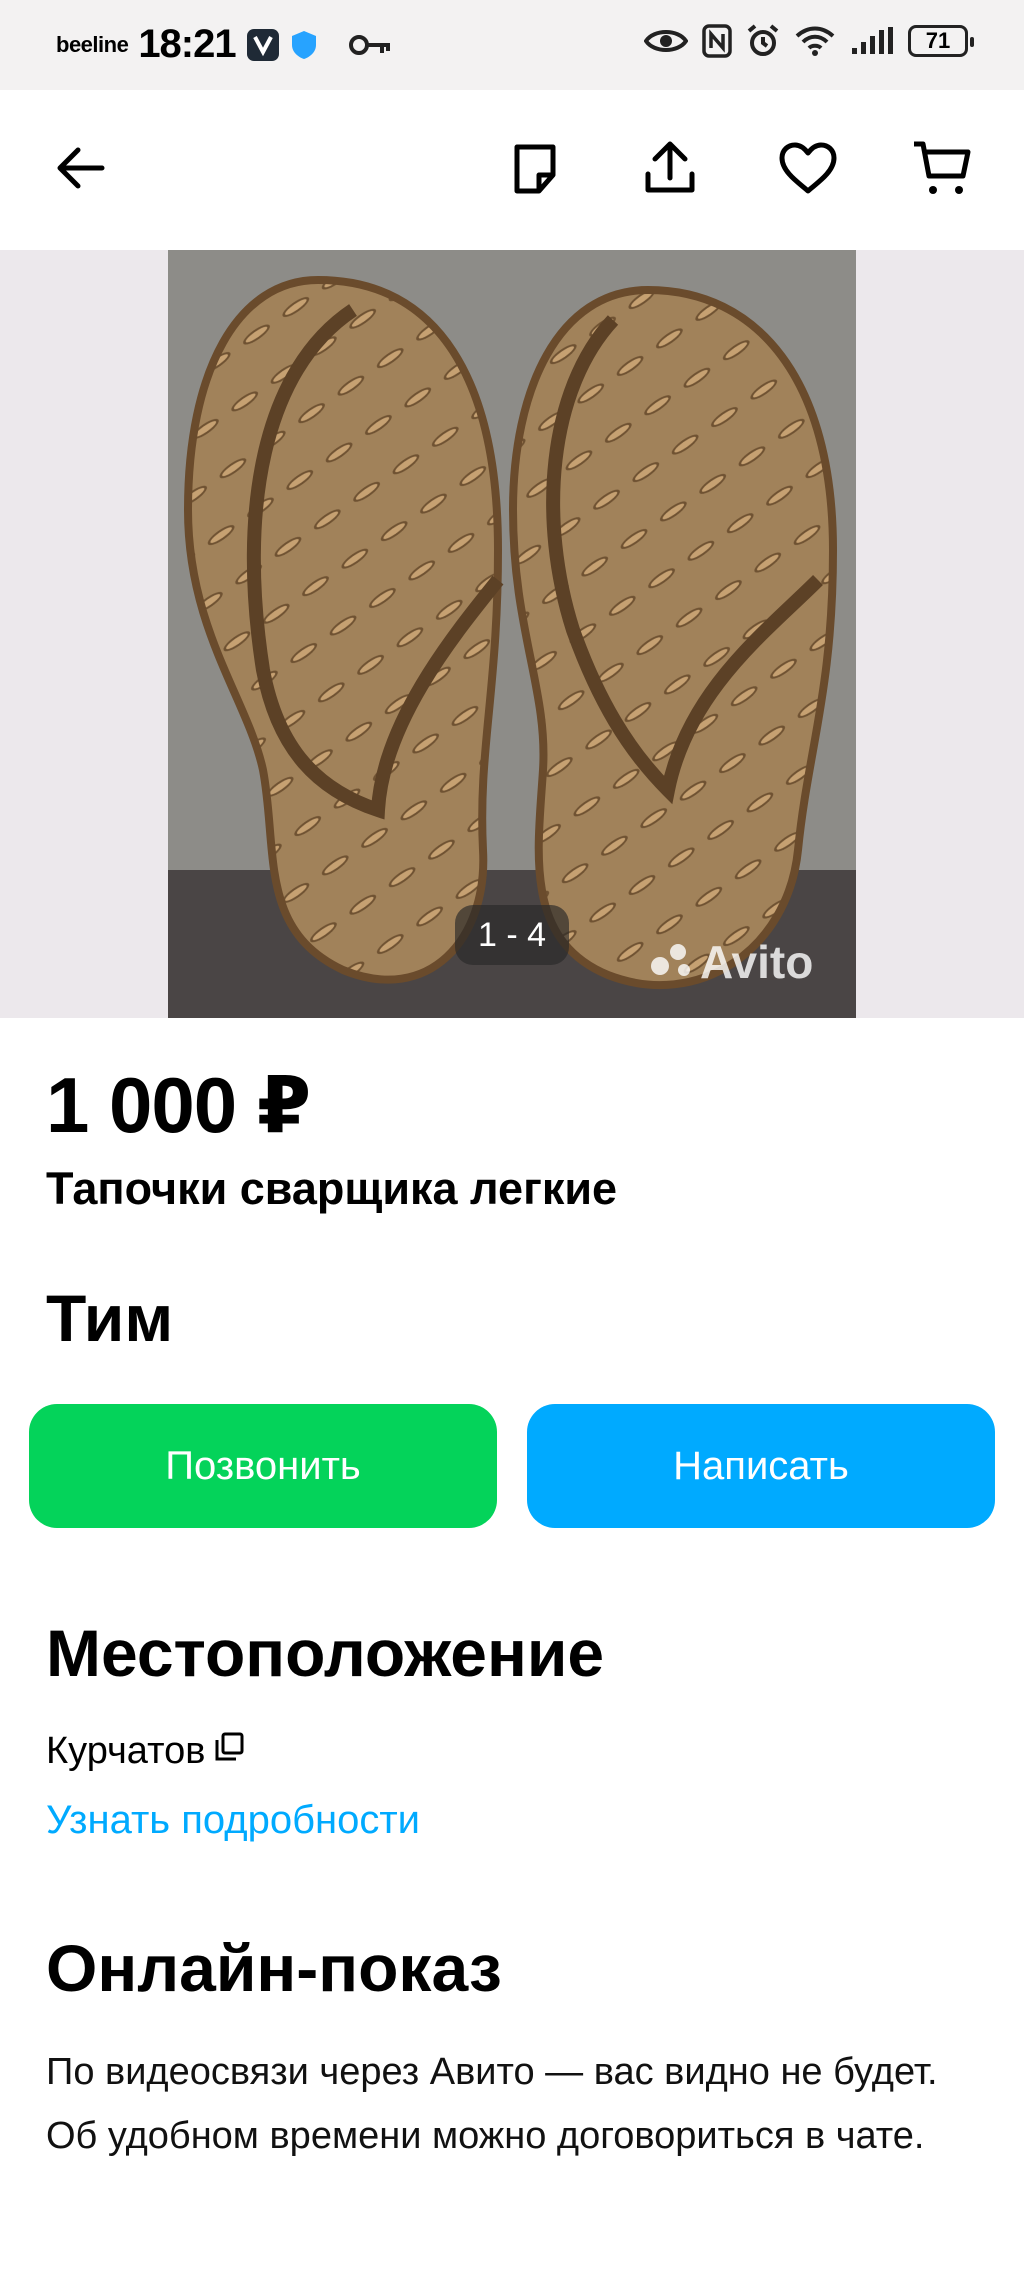 The height and width of the screenshot is (2275, 1024). Describe the element at coordinates (512, 45) in the screenshot. I see `status-bar: beeline 18:21 71` at that location.